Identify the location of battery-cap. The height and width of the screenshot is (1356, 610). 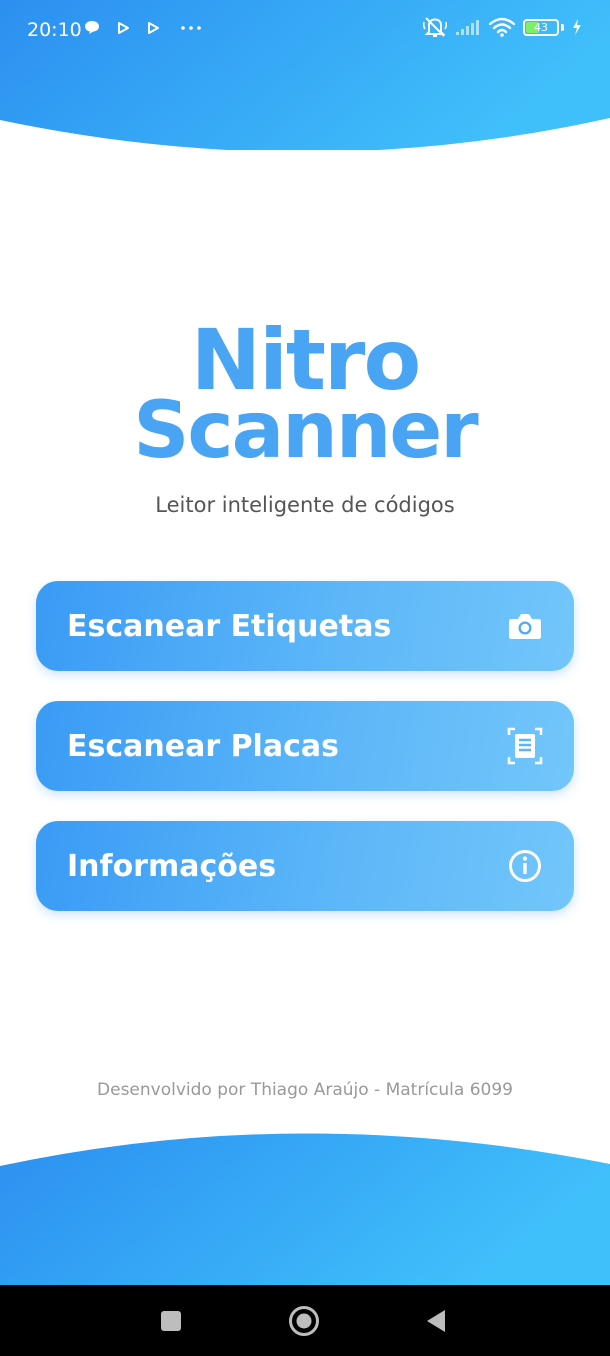
(562, 27).